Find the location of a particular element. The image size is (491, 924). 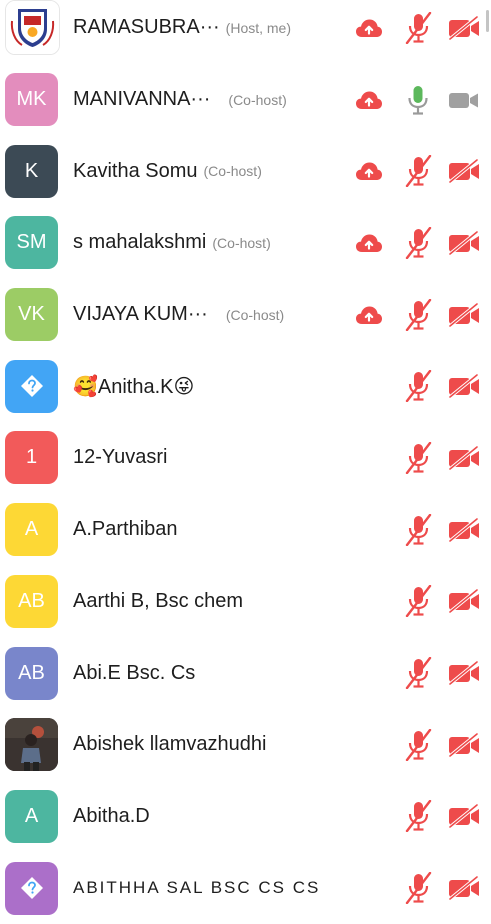

avatar-initials: K is located at coordinates (31, 170).